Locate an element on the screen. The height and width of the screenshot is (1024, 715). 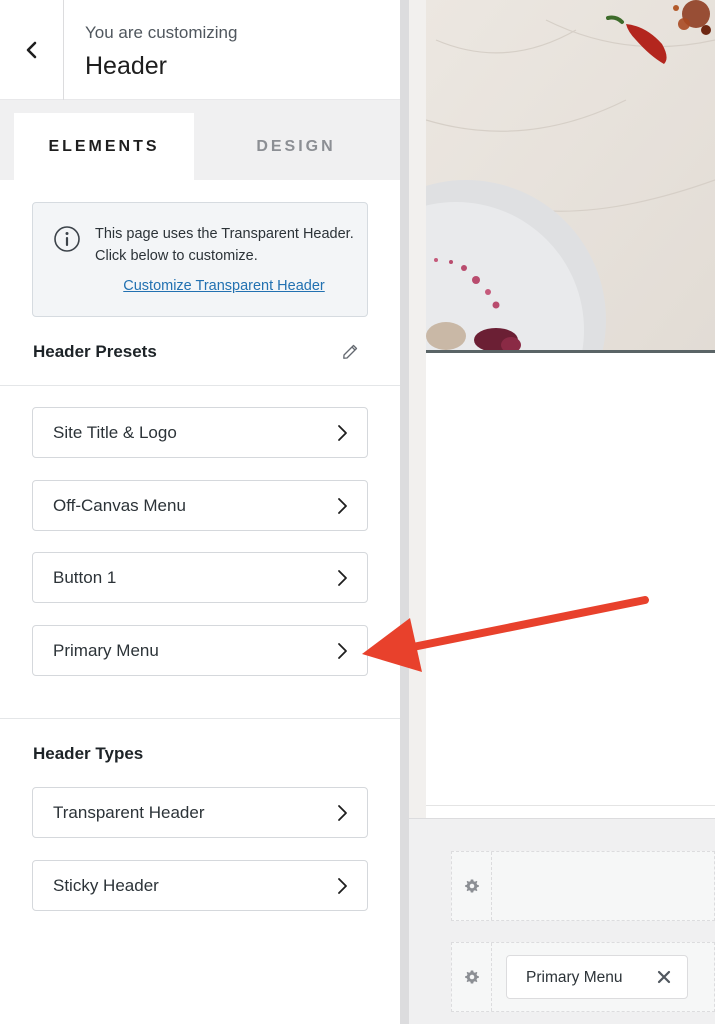
pencil-icon is located at coordinates (350, 352).